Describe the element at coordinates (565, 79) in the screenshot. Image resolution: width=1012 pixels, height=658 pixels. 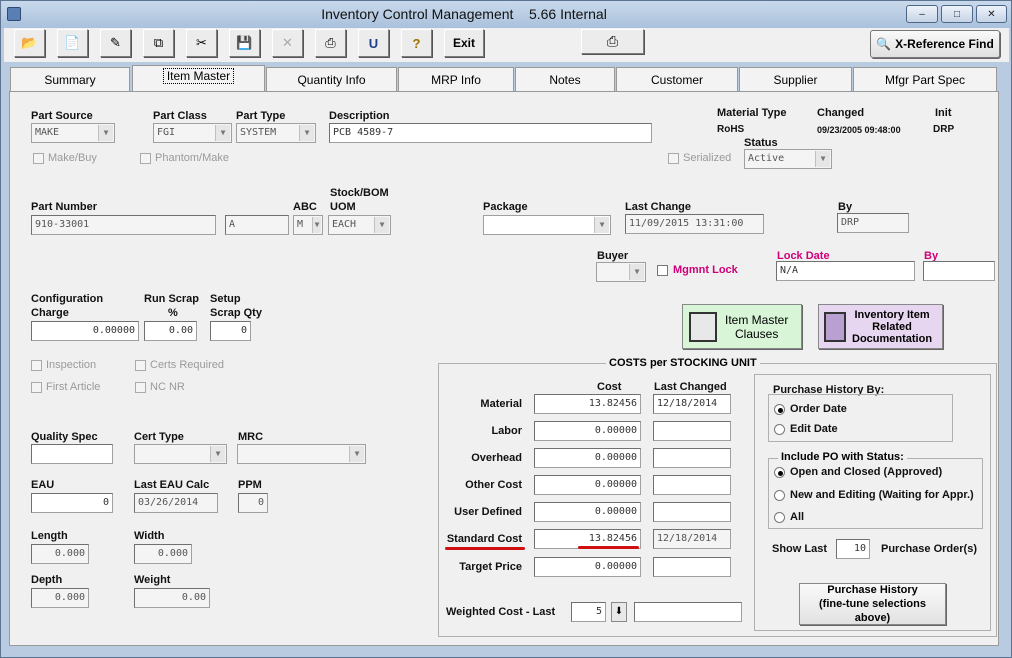
I see `tab-notes: Notes` at that location.